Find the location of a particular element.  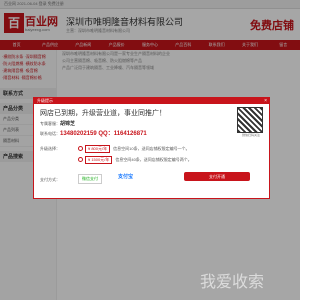

option-desc: 信息空间40条，送同店铺权限定编号两个。 is located at coordinates (153, 159).